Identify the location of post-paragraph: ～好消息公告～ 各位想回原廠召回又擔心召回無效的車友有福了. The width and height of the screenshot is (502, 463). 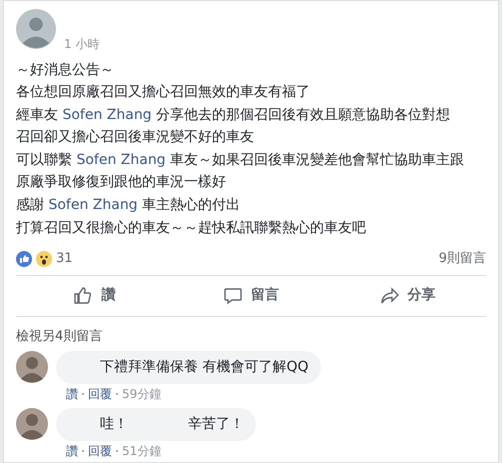
(163, 81).